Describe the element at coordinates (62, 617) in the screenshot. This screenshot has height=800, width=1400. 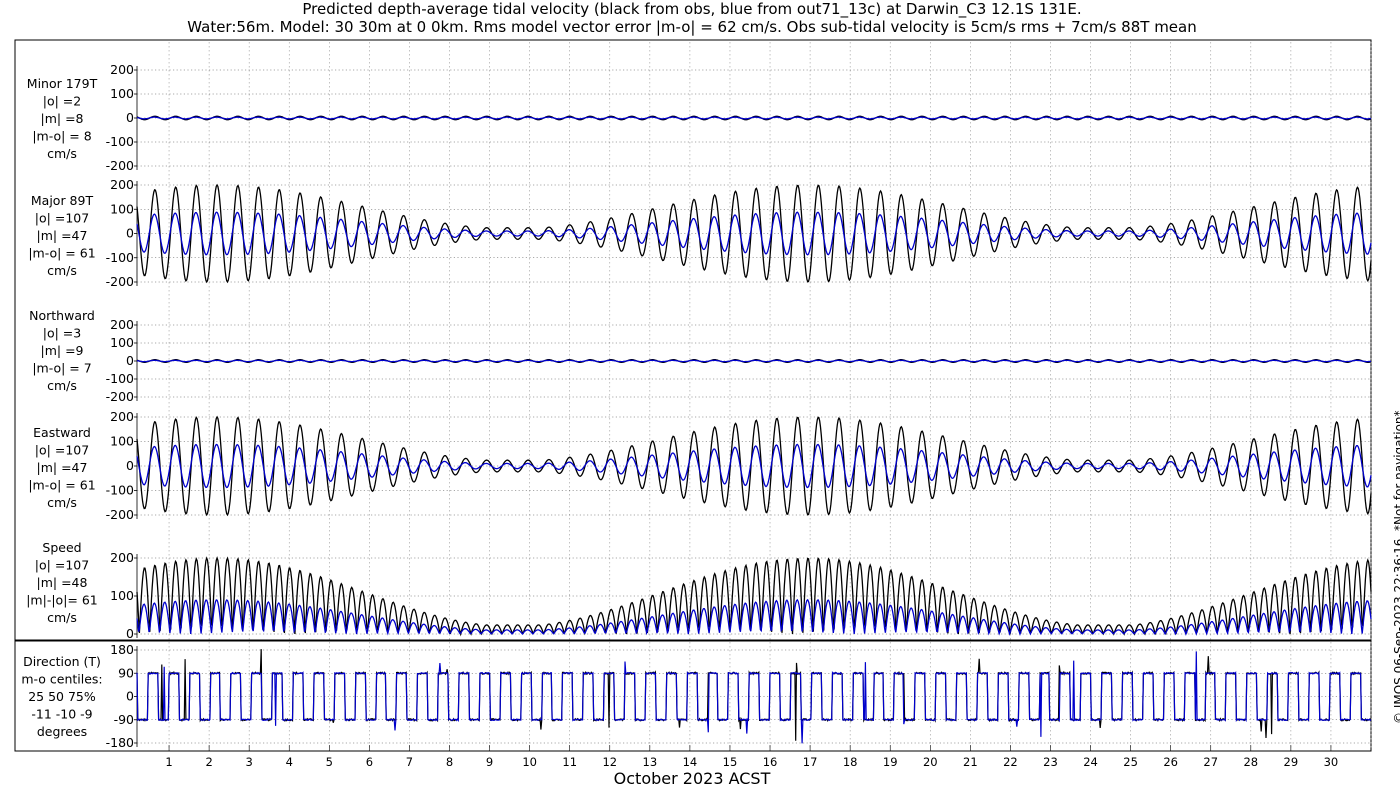
I see `panel-label-speed: cm/s` at that location.